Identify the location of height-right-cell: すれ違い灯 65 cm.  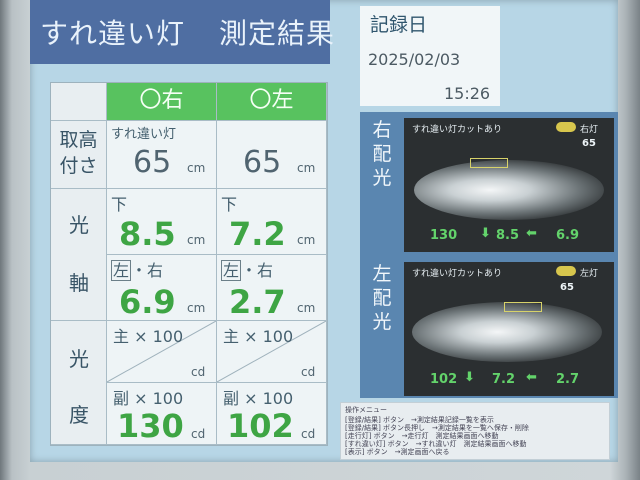
(162, 155).